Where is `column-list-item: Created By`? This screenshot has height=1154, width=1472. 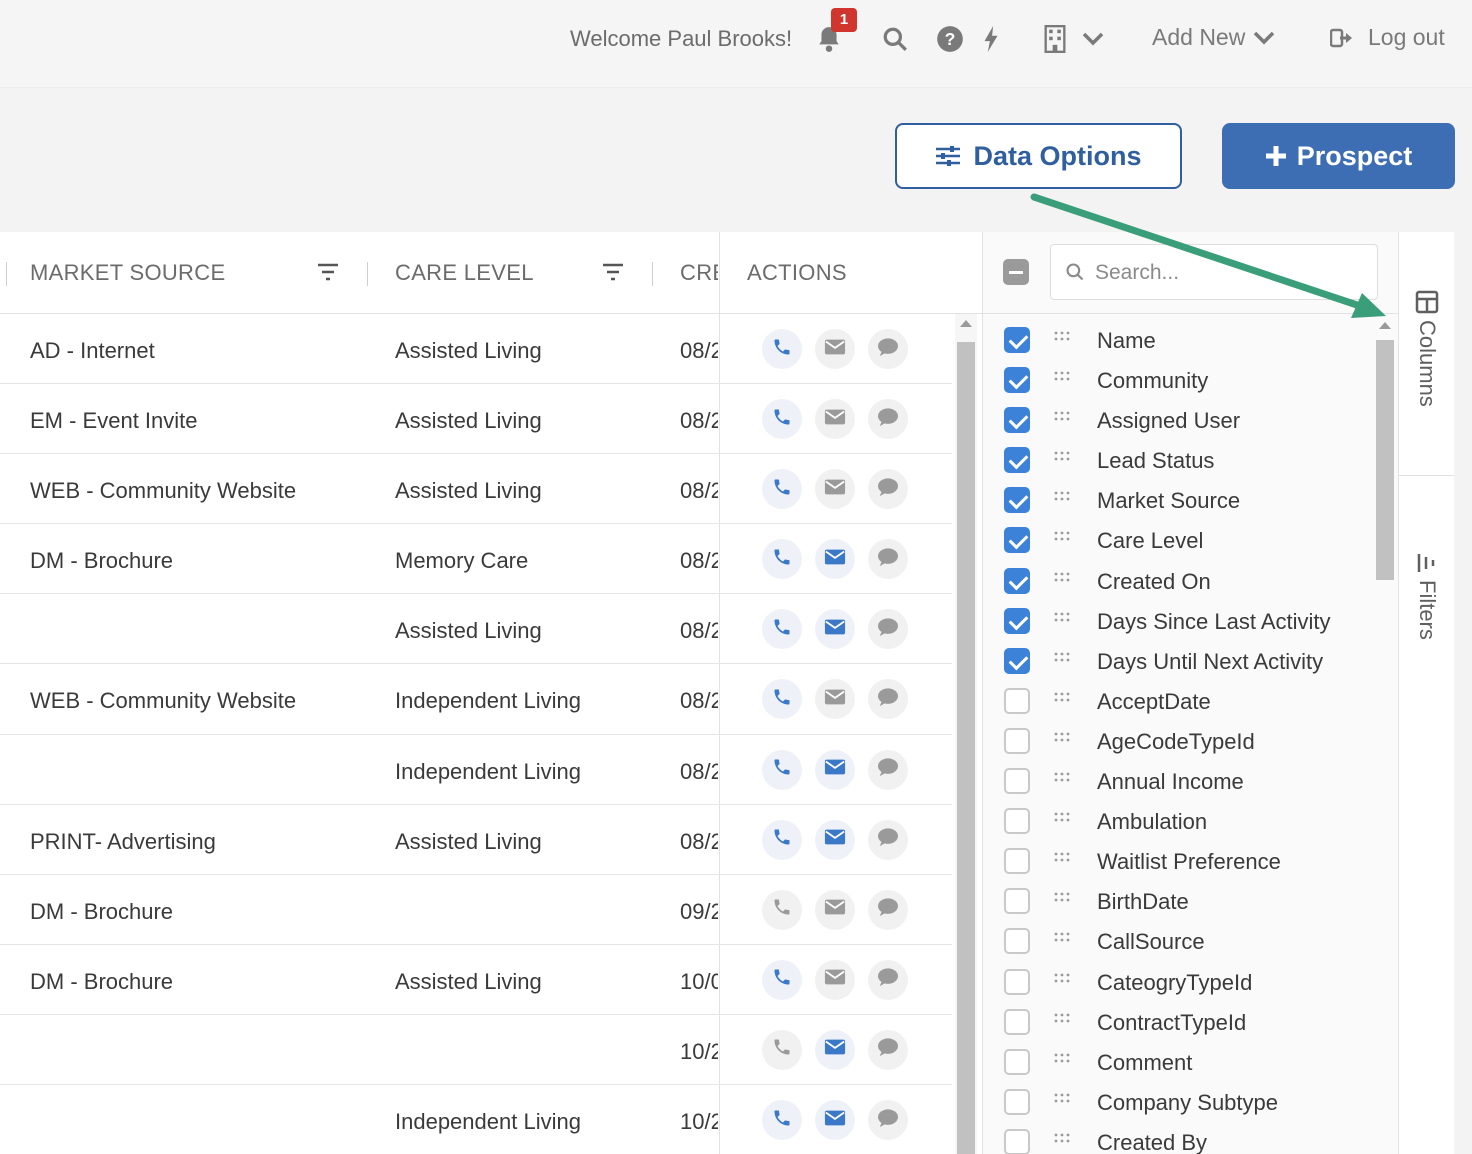 column-list-item: Created By is located at coordinates (1178, 1139).